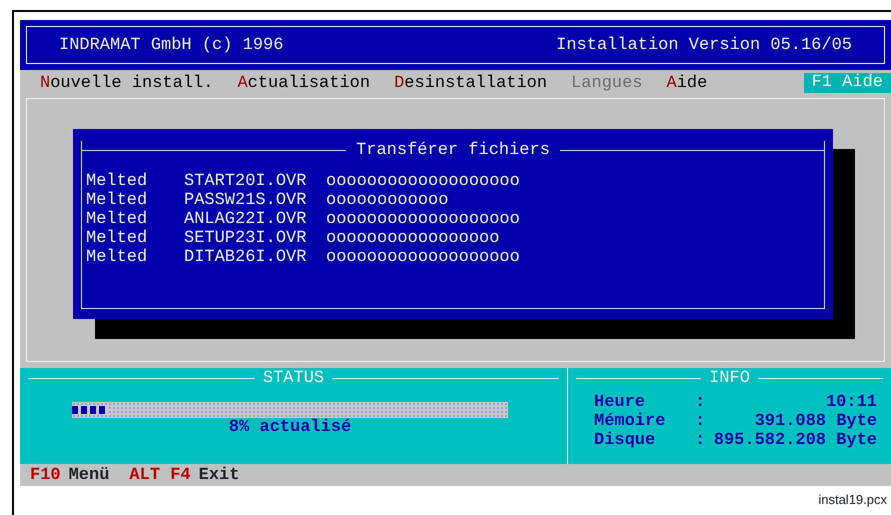 This screenshot has width=891, height=515. I want to click on shortcut-label: Menü, so click(89, 475).